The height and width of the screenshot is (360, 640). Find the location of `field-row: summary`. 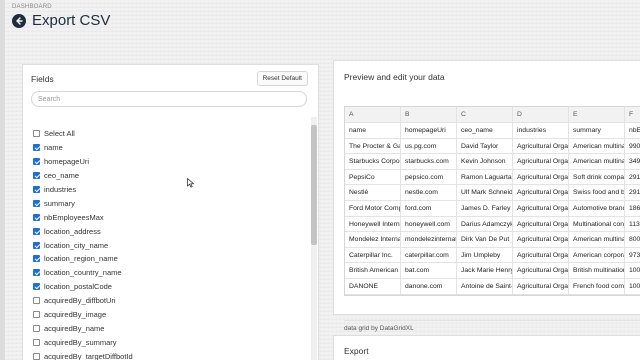

field-row: summary is located at coordinates (168, 203).